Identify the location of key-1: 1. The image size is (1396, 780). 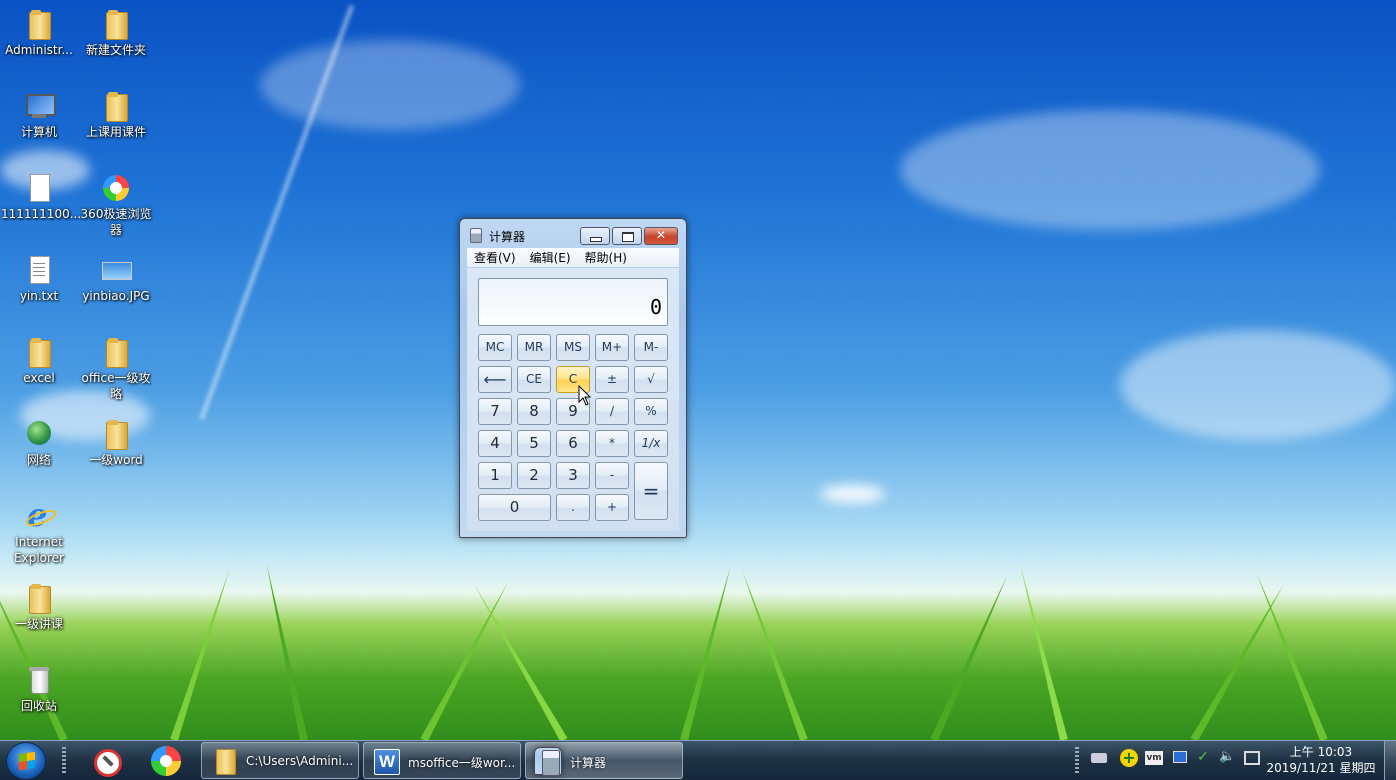
(495, 475).